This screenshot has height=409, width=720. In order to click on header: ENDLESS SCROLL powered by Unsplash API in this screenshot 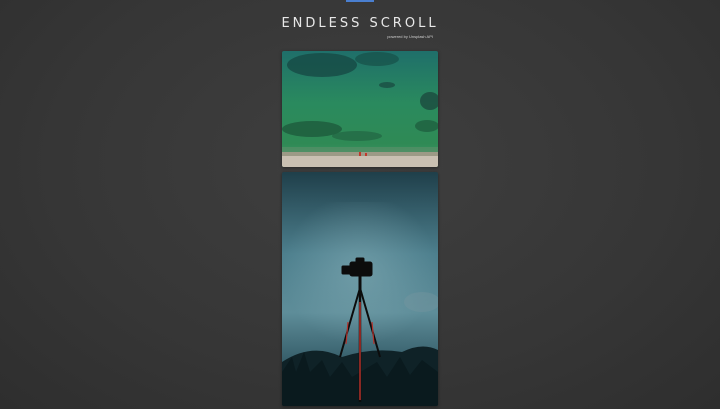, I will do `click(360, 26)`.